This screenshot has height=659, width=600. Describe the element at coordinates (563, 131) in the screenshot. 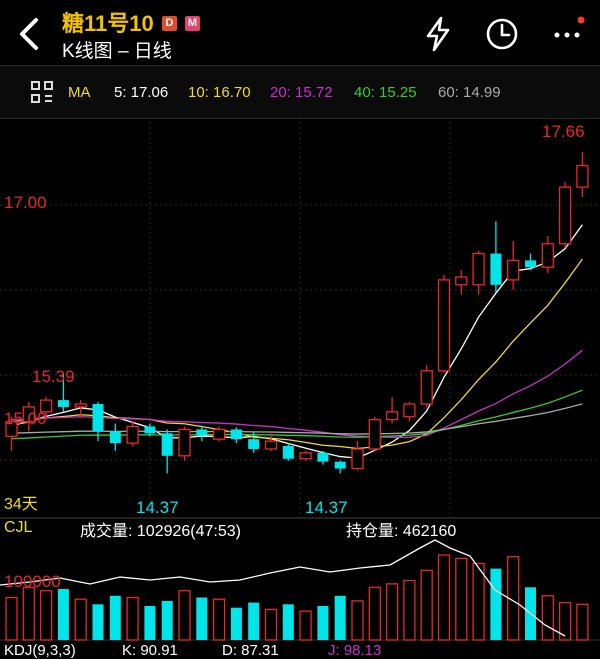

I see `high-price-label: 17.66` at that location.